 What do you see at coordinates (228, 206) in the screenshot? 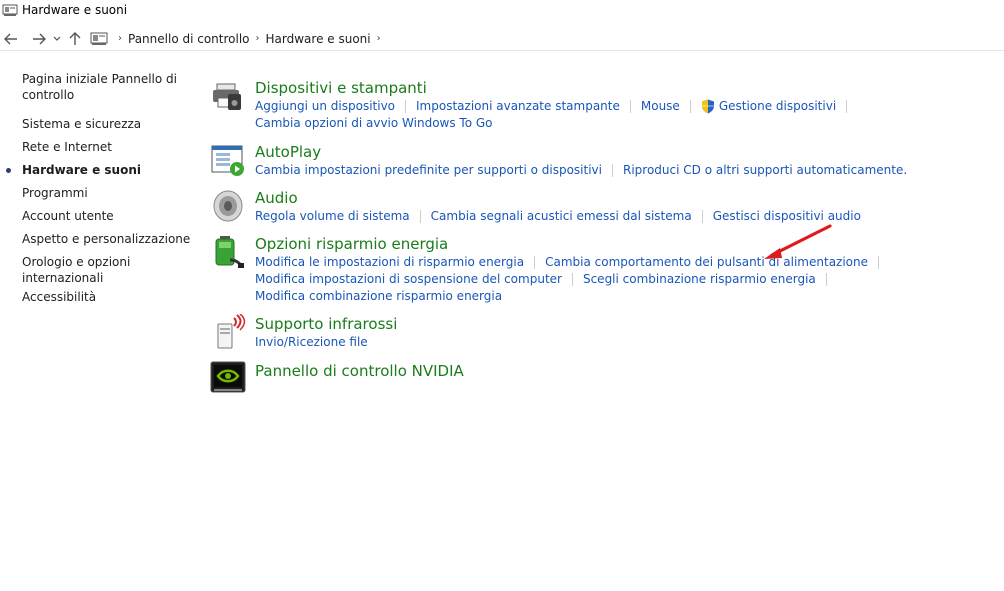
I see `speaker-icon` at bounding box center [228, 206].